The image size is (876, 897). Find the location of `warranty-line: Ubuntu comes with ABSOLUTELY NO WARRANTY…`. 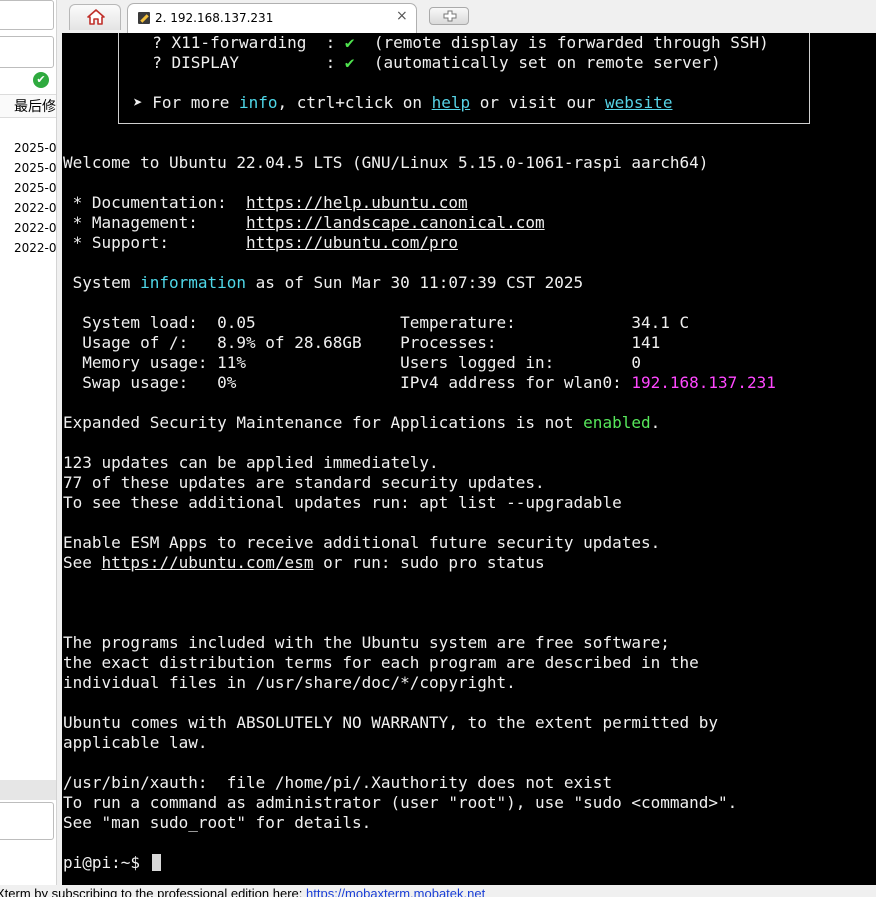

warranty-line: Ubuntu comes with ABSOLUTELY NO WARRANTY… is located at coordinates (391, 722).